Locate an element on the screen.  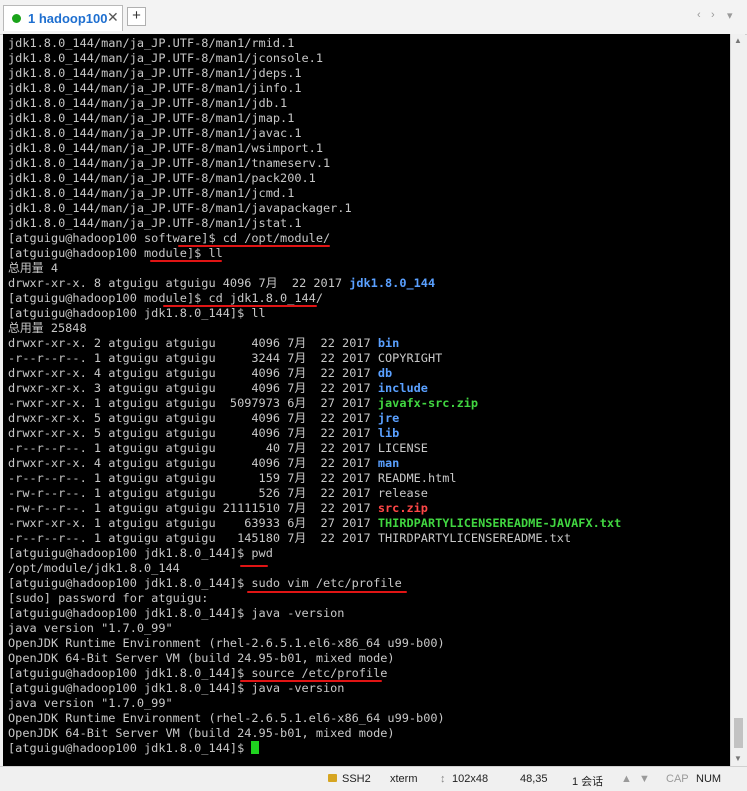
terminal-line: [sudo] password for atguigu: is located at coordinates (314, 598).